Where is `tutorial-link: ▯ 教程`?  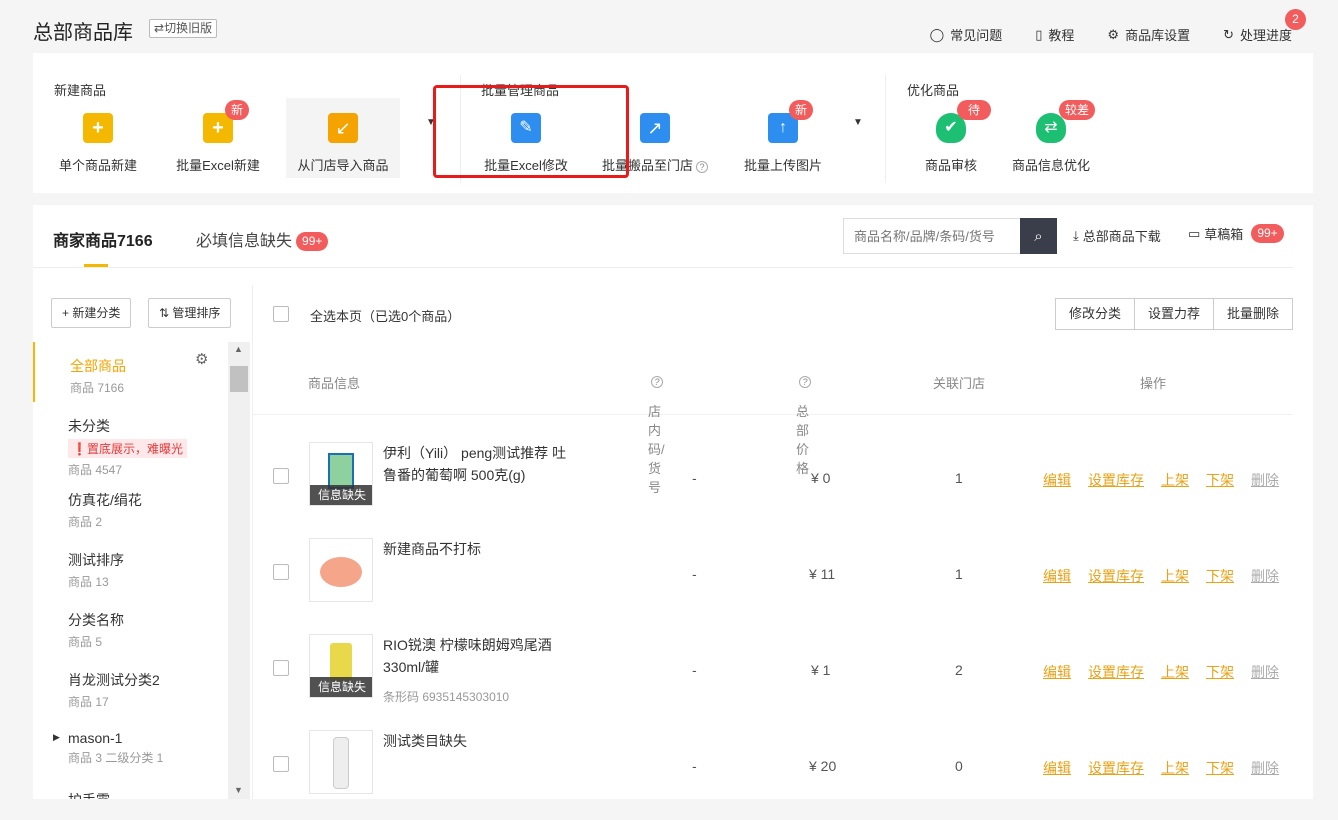 tutorial-link: ▯ 教程 is located at coordinates (1054, 34).